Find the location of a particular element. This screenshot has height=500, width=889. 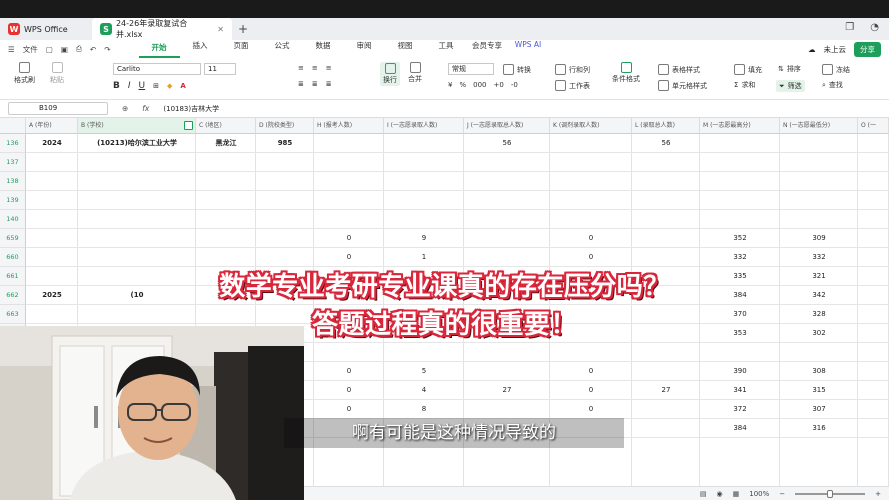

zoom-slider is located at coordinates (830, 493).